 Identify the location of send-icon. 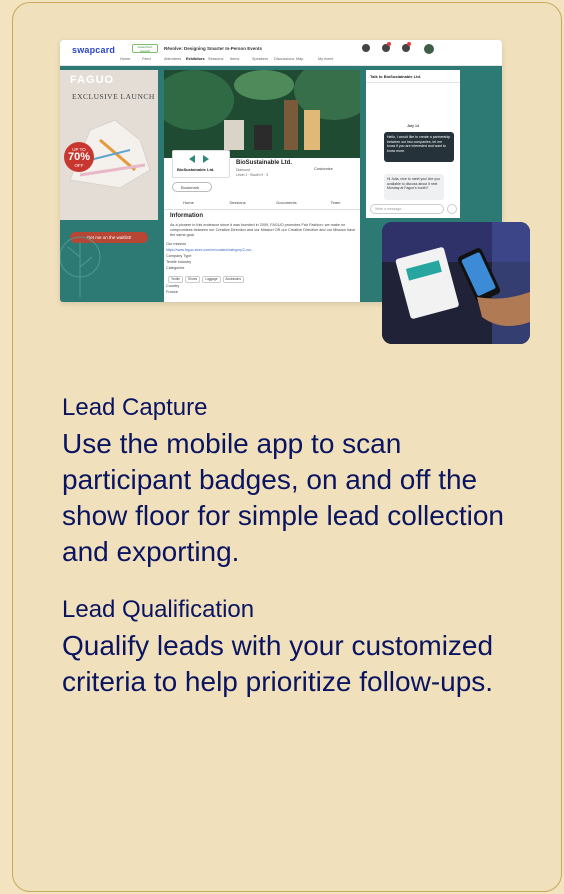
(452, 209).